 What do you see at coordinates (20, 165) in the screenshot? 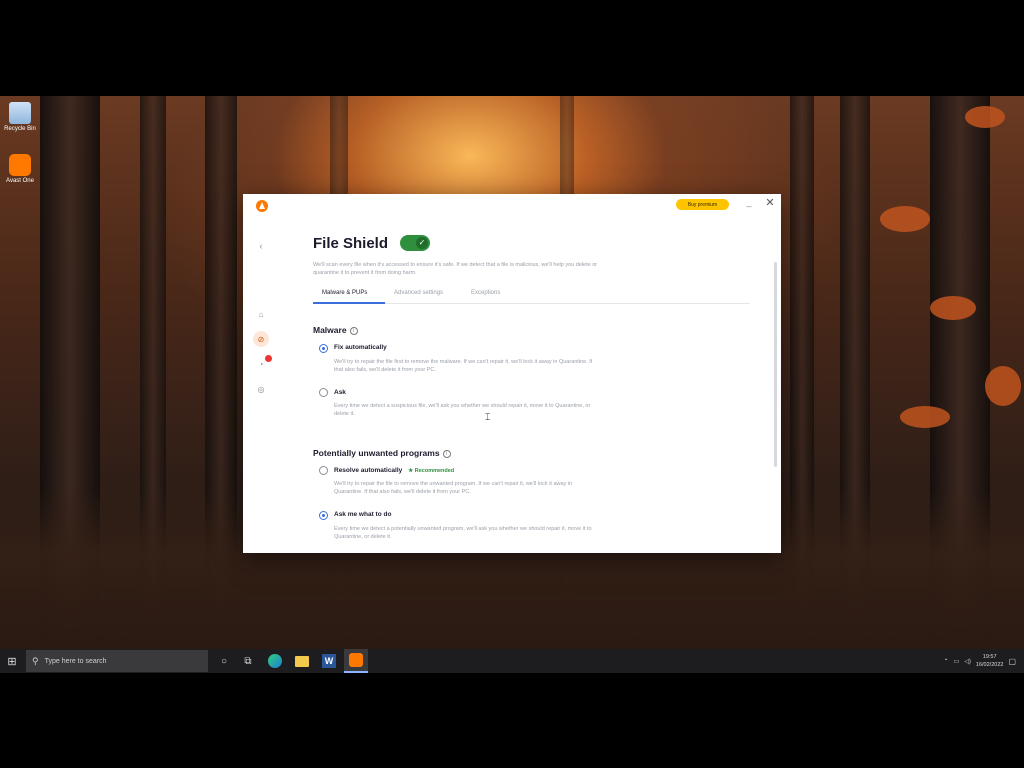
I see `avast-icon` at bounding box center [20, 165].